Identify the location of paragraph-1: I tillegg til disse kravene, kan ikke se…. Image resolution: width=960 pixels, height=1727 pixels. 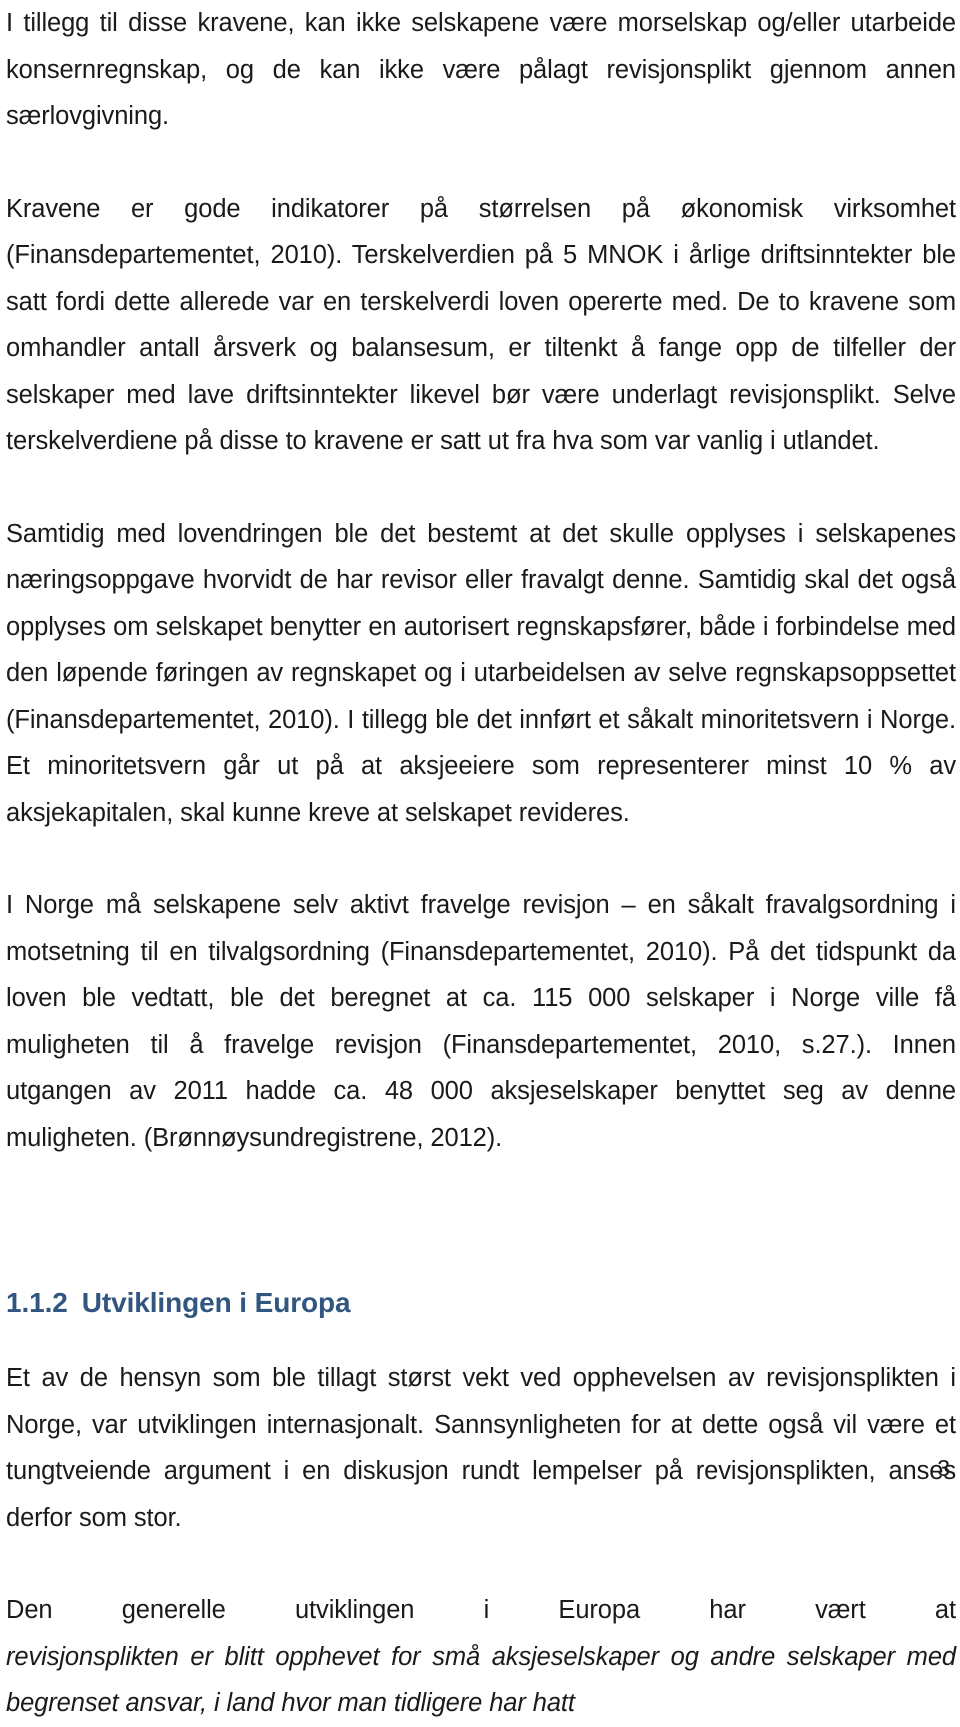
(481, 69).